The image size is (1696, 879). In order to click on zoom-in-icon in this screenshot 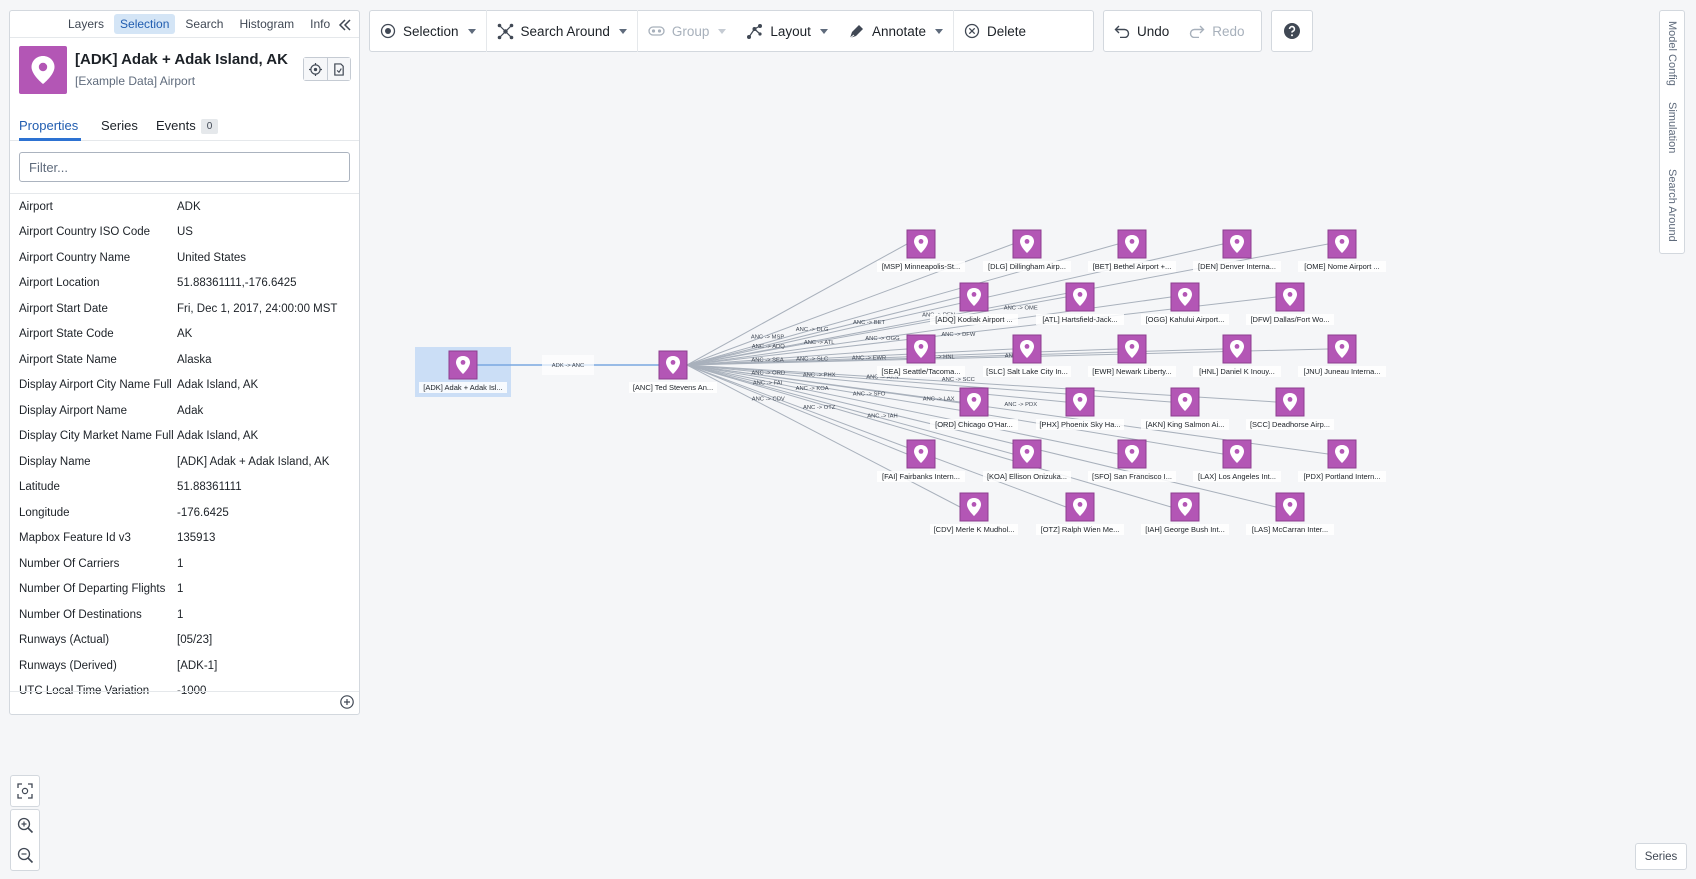, I will do `click(25, 825)`.